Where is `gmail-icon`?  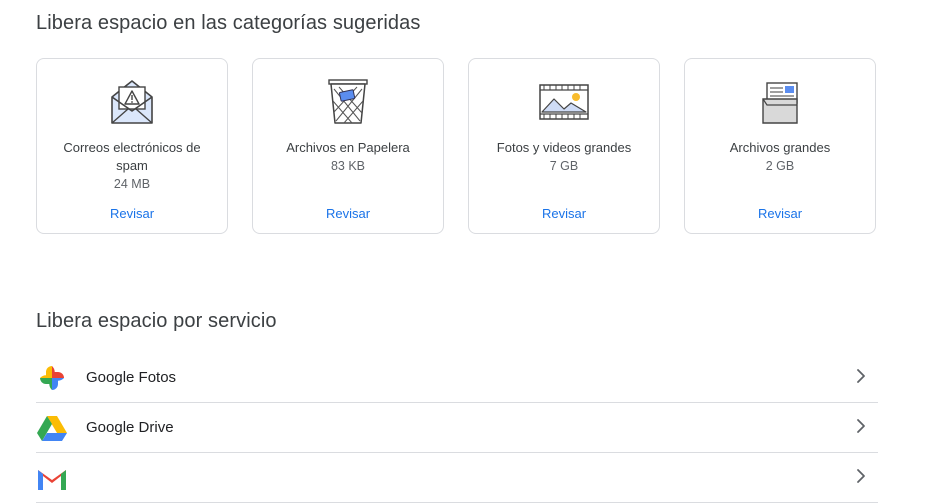 gmail-icon is located at coordinates (52, 478).